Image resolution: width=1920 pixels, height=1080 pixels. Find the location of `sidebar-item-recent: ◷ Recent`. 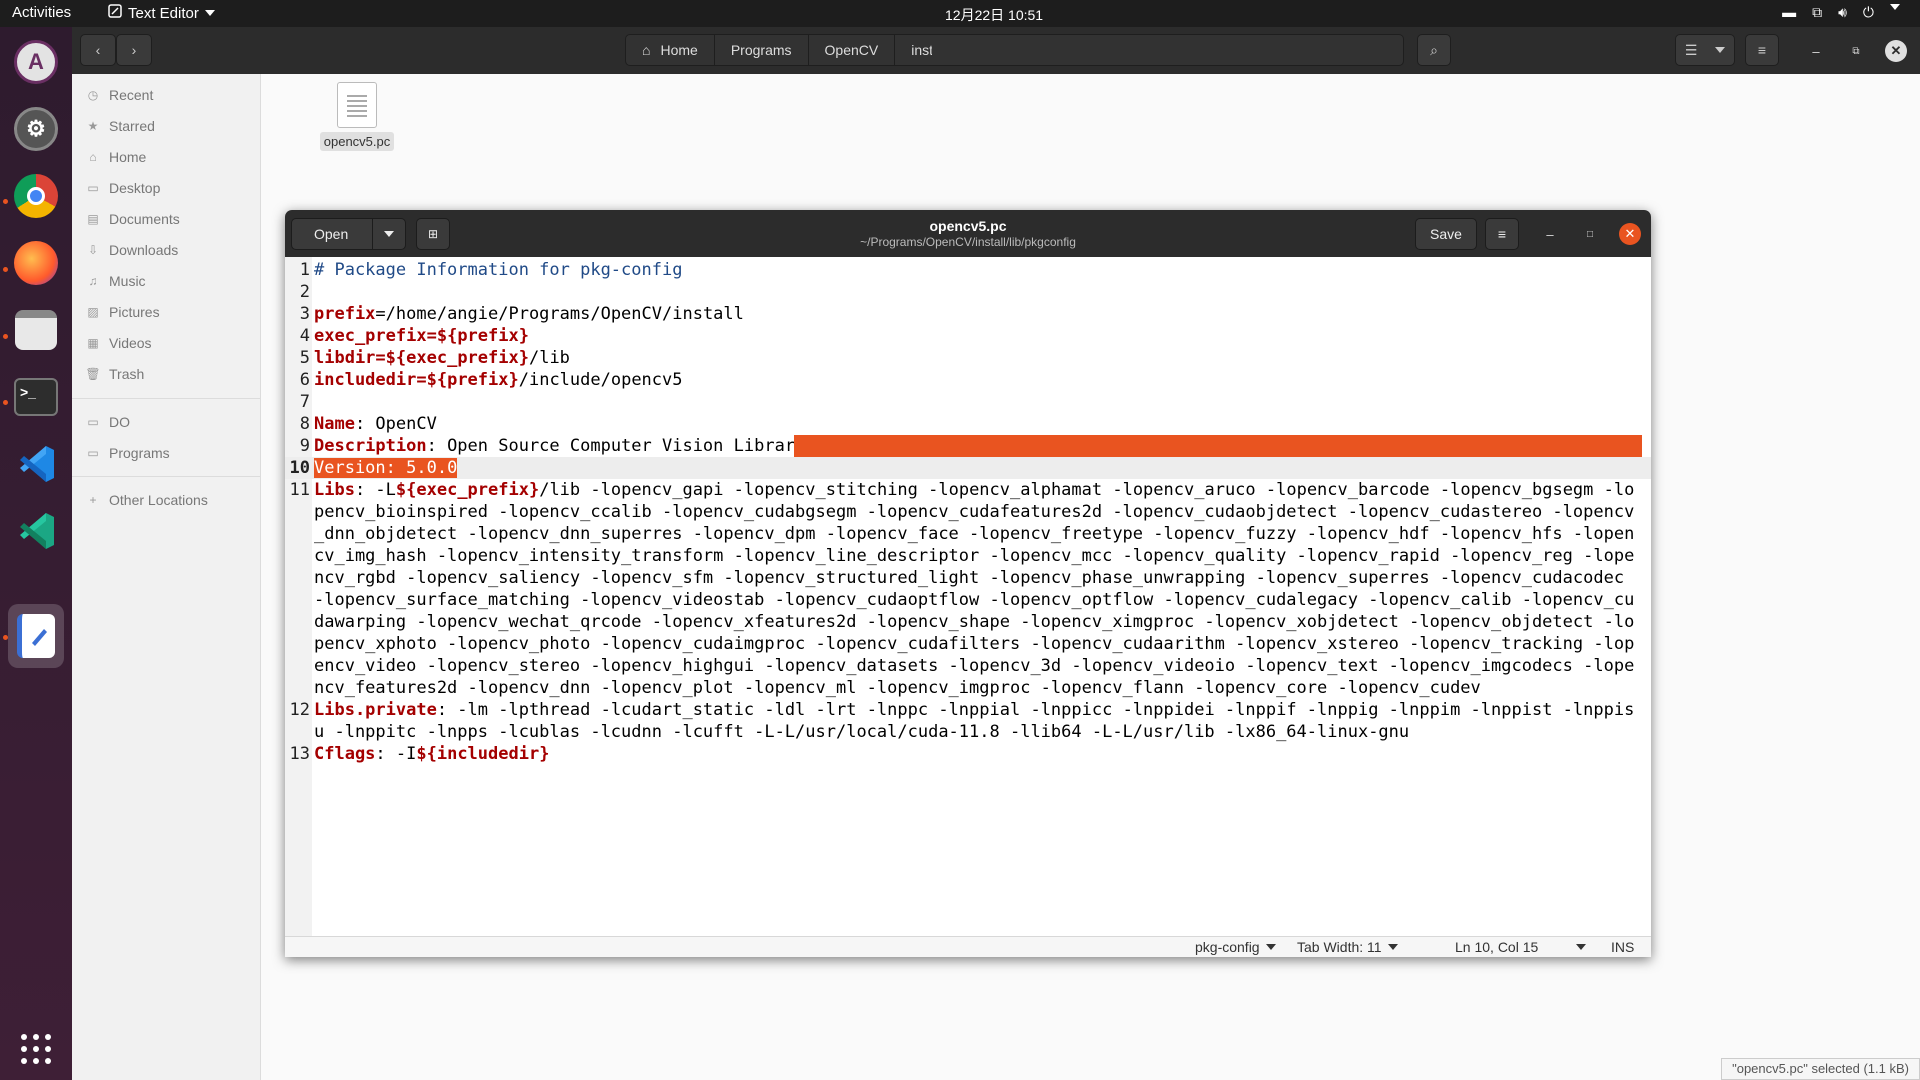

sidebar-item-recent: ◷ Recent is located at coordinates (166, 95).